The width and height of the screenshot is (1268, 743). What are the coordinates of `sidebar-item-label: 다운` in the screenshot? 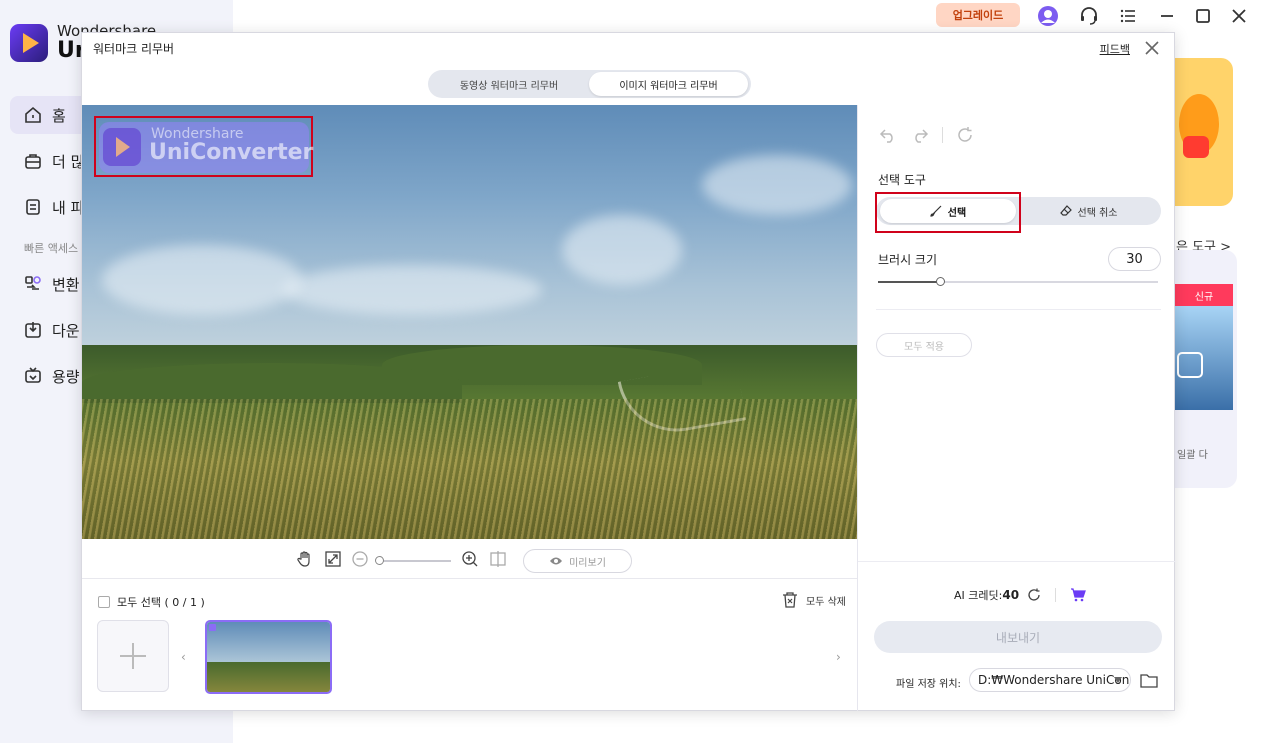 It's located at (66, 330).